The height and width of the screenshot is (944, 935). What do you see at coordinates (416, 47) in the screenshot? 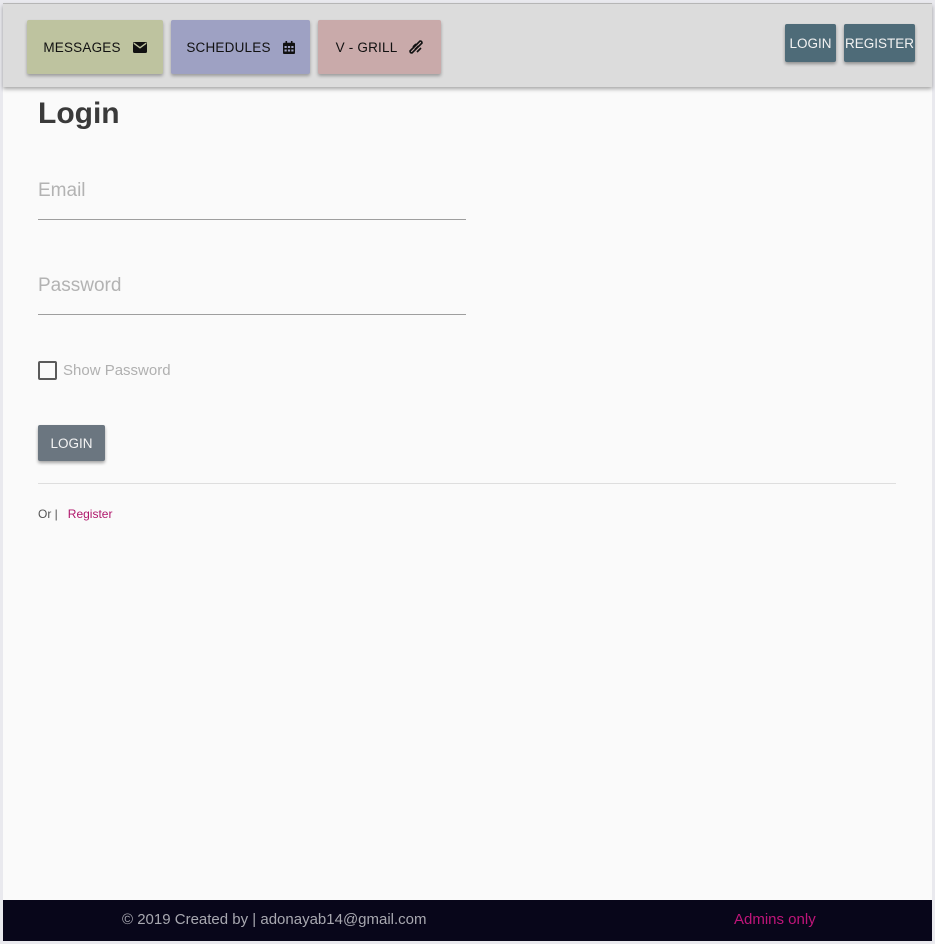
I see `grill-icon` at bounding box center [416, 47].